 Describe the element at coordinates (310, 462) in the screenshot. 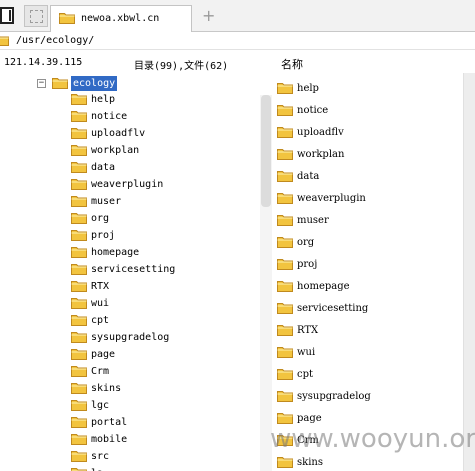

I see `list-item-label: skins` at that location.